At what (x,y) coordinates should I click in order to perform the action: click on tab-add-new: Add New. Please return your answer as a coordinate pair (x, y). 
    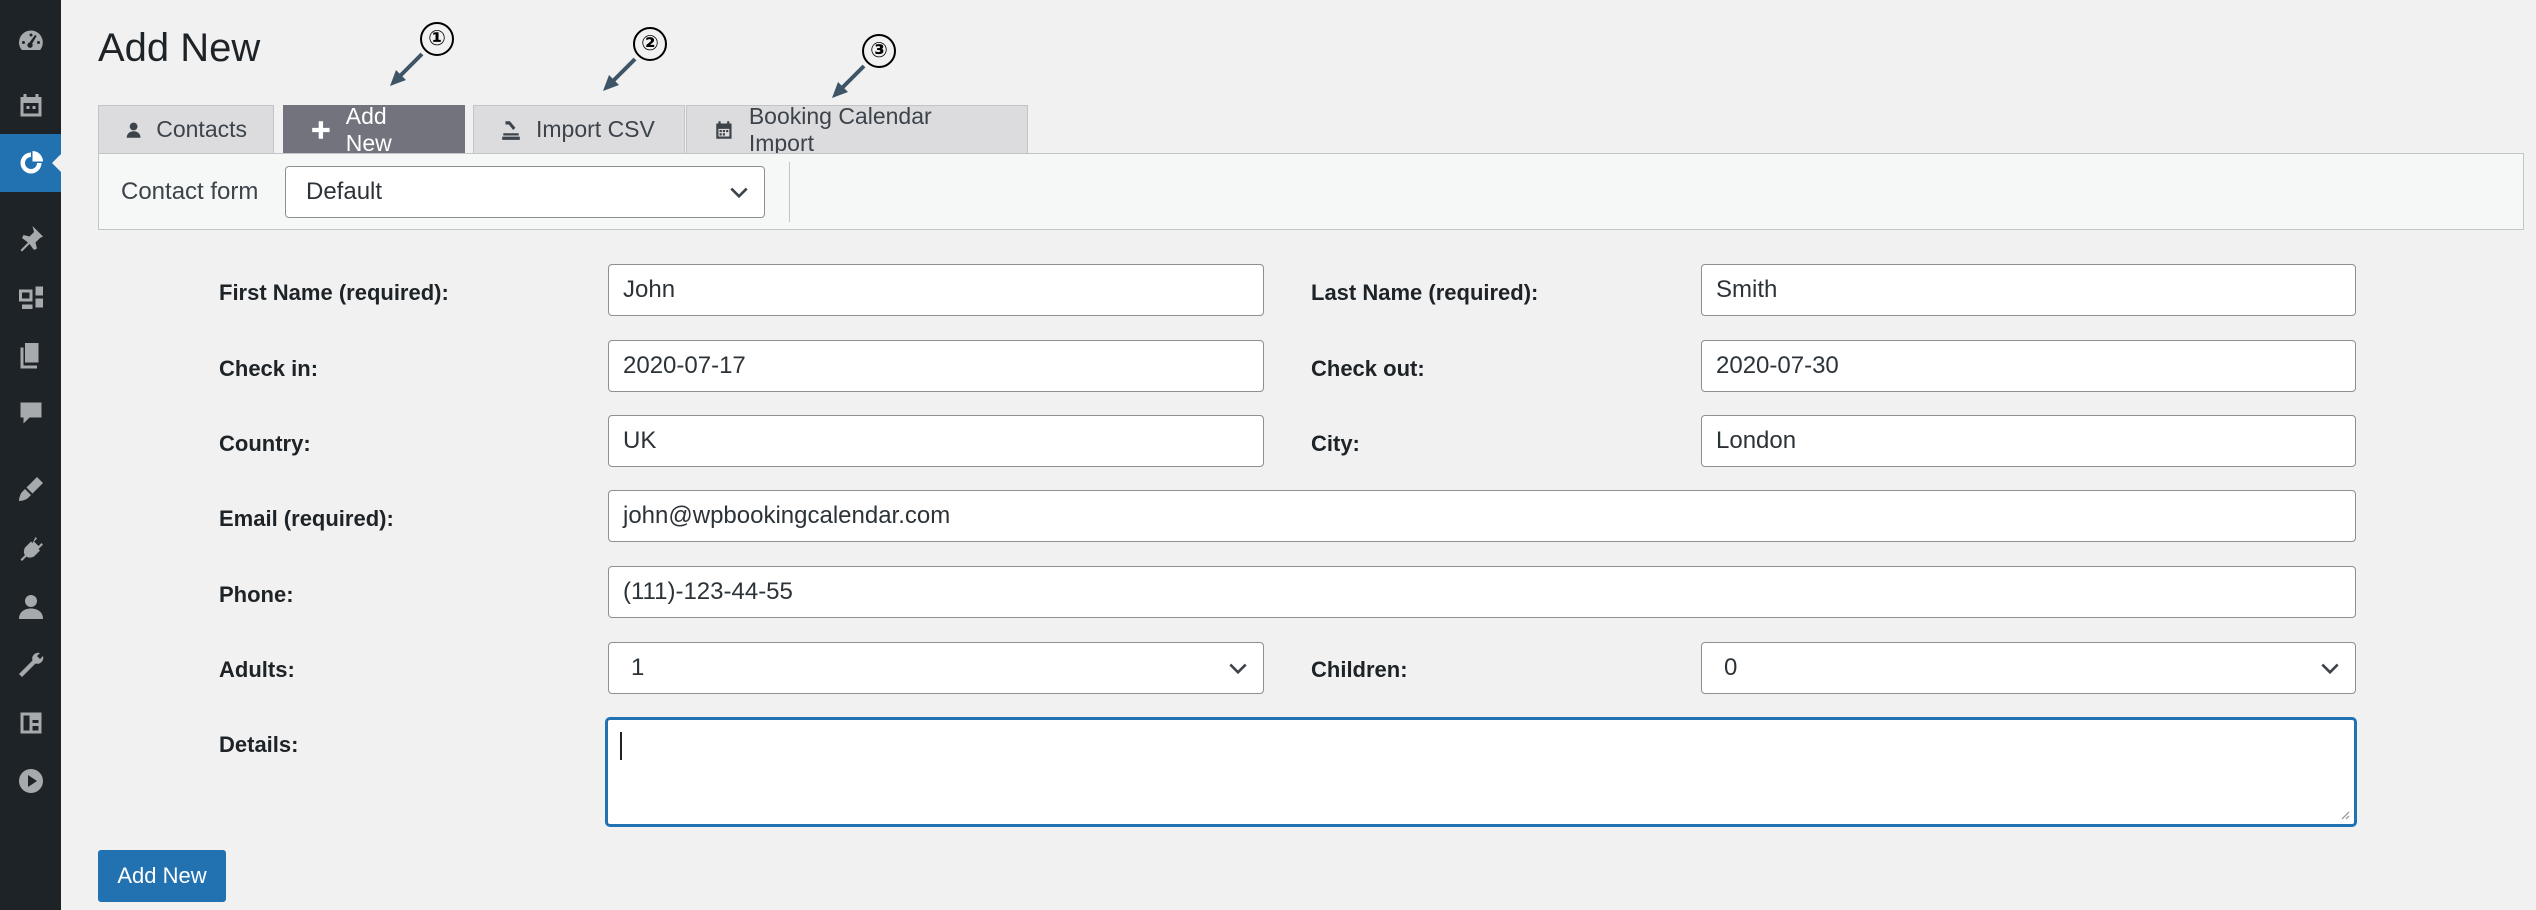
    Looking at the image, I should click on (374, 129).